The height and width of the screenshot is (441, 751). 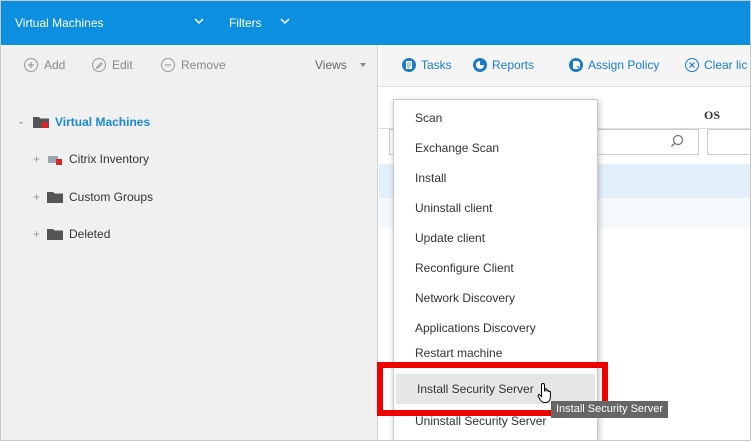 I want to click on add-label: Add, so click(x=55, y=65).